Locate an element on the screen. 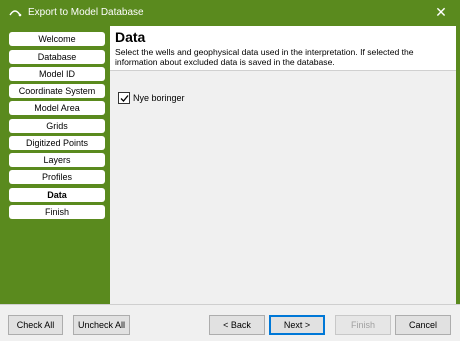 The height and width of the screenshot is (341, 460). finish-button: Finish is located at coordinates (363, 325).